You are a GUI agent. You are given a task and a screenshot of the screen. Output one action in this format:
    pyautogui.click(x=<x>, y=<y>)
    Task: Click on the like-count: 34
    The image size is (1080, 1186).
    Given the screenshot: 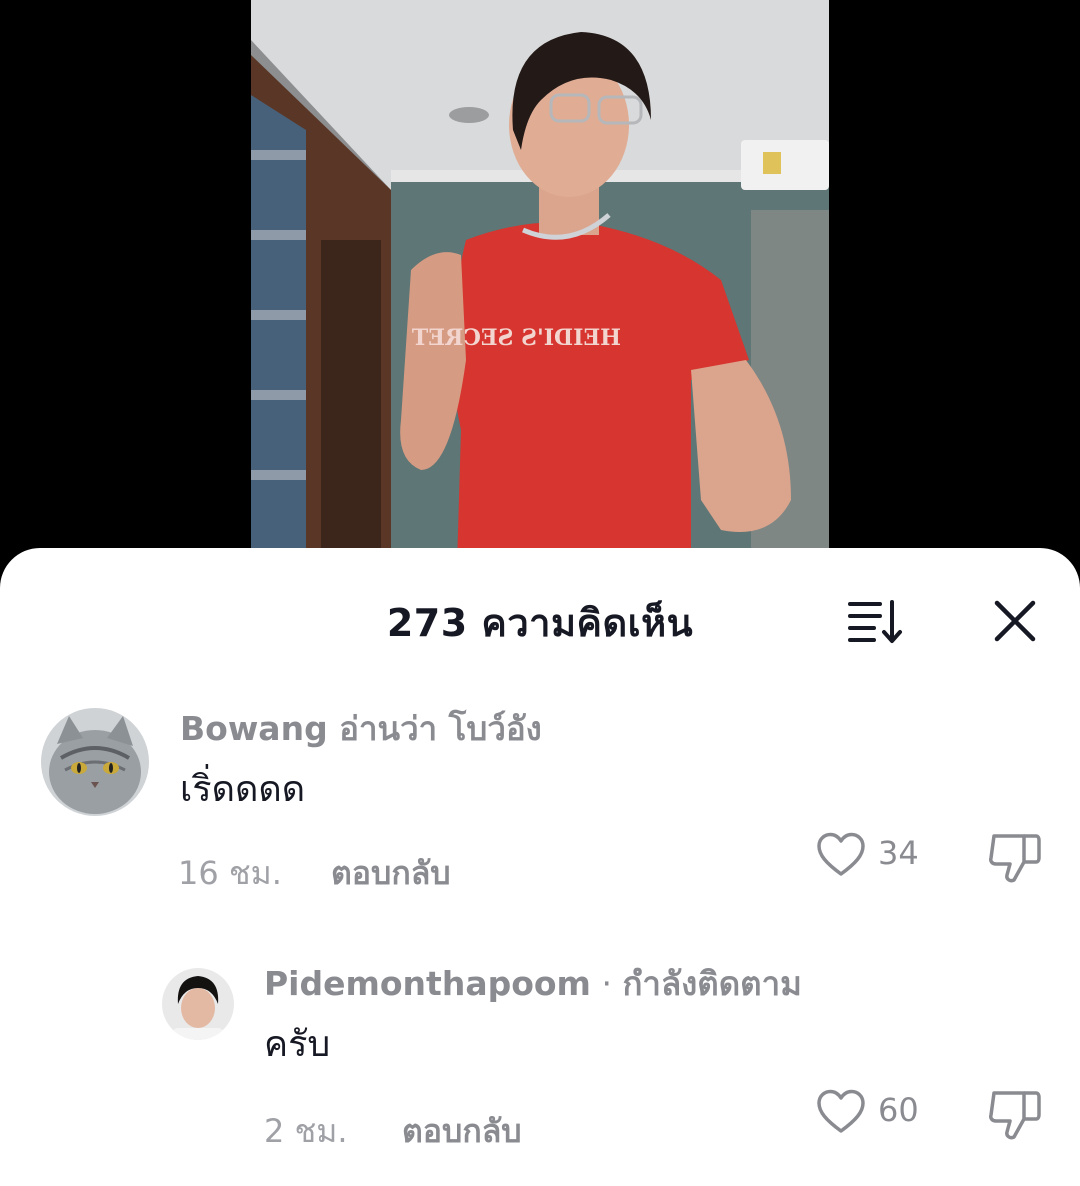 What is the action you would take?
    pyautogui.click(x=898, y=853)
    